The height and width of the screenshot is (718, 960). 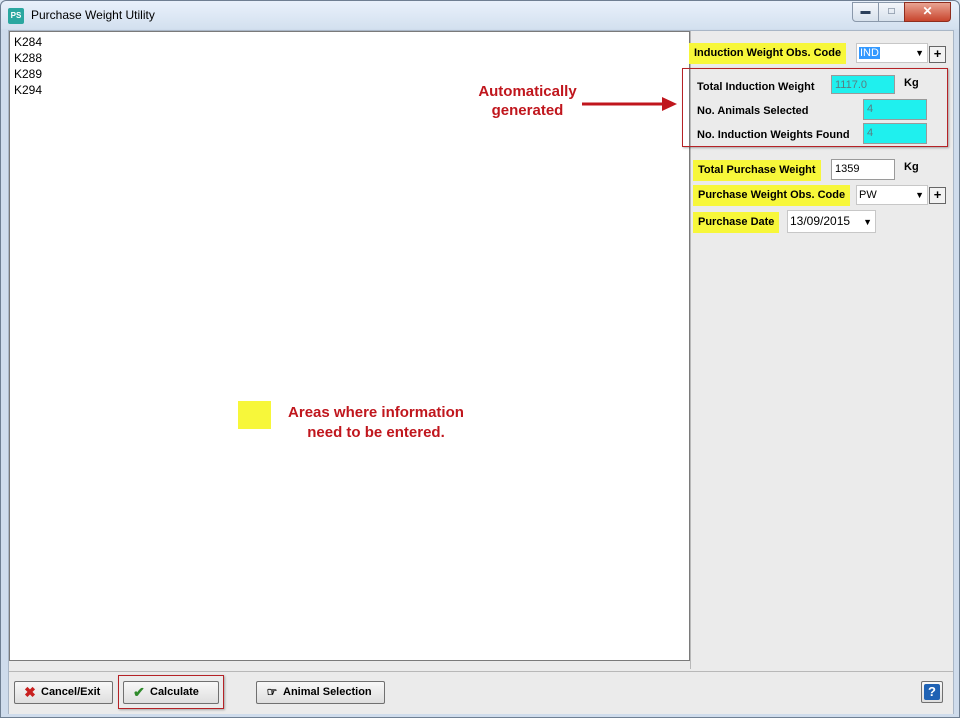 What do you see at coordinates (756, 87) in the screenshot?
I see `total-induction-weight-label: Total Induction Weight` at bounding box center [756, 87].